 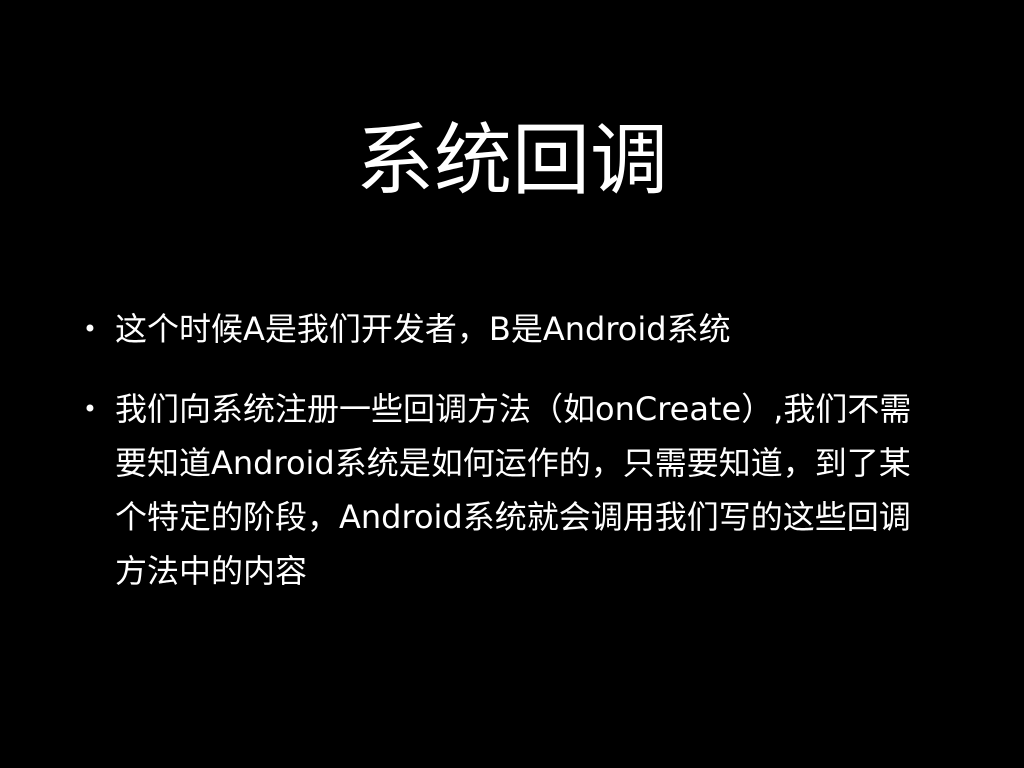 I want to click on bullet-text: 这个时候A是我们开发者，B是Android系统, so click(x=423, y=329).